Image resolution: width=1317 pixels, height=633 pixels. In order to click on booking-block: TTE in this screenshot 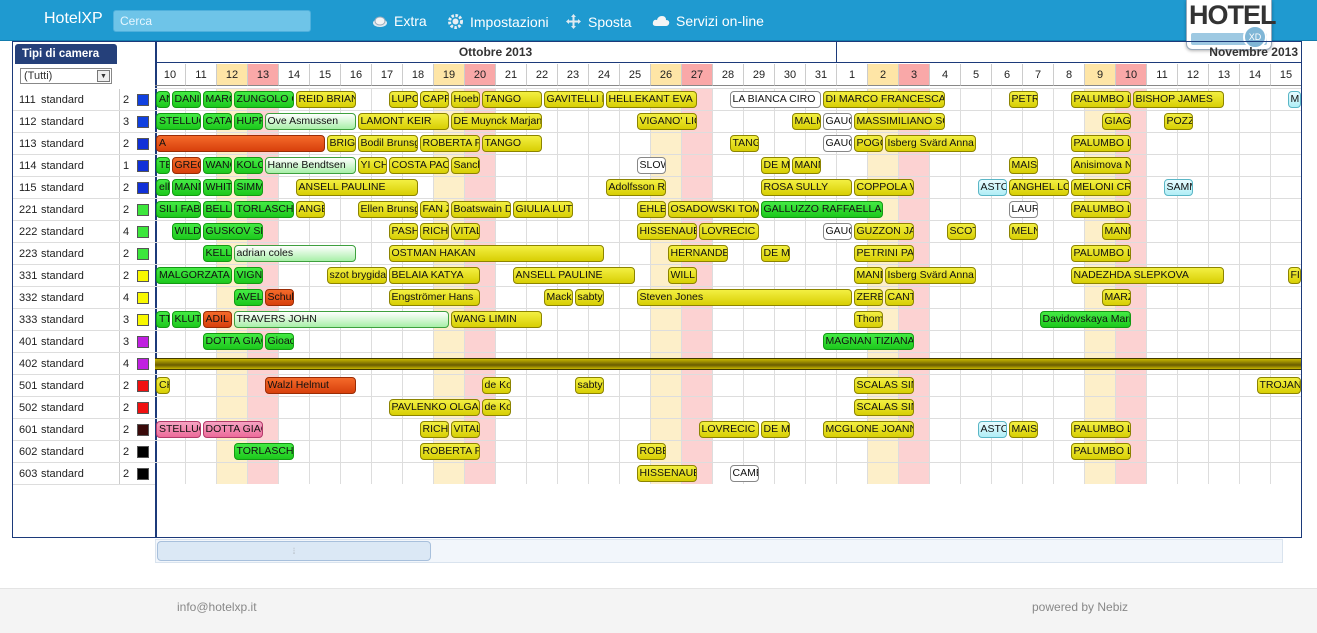, I will do `click(163, 319)`.